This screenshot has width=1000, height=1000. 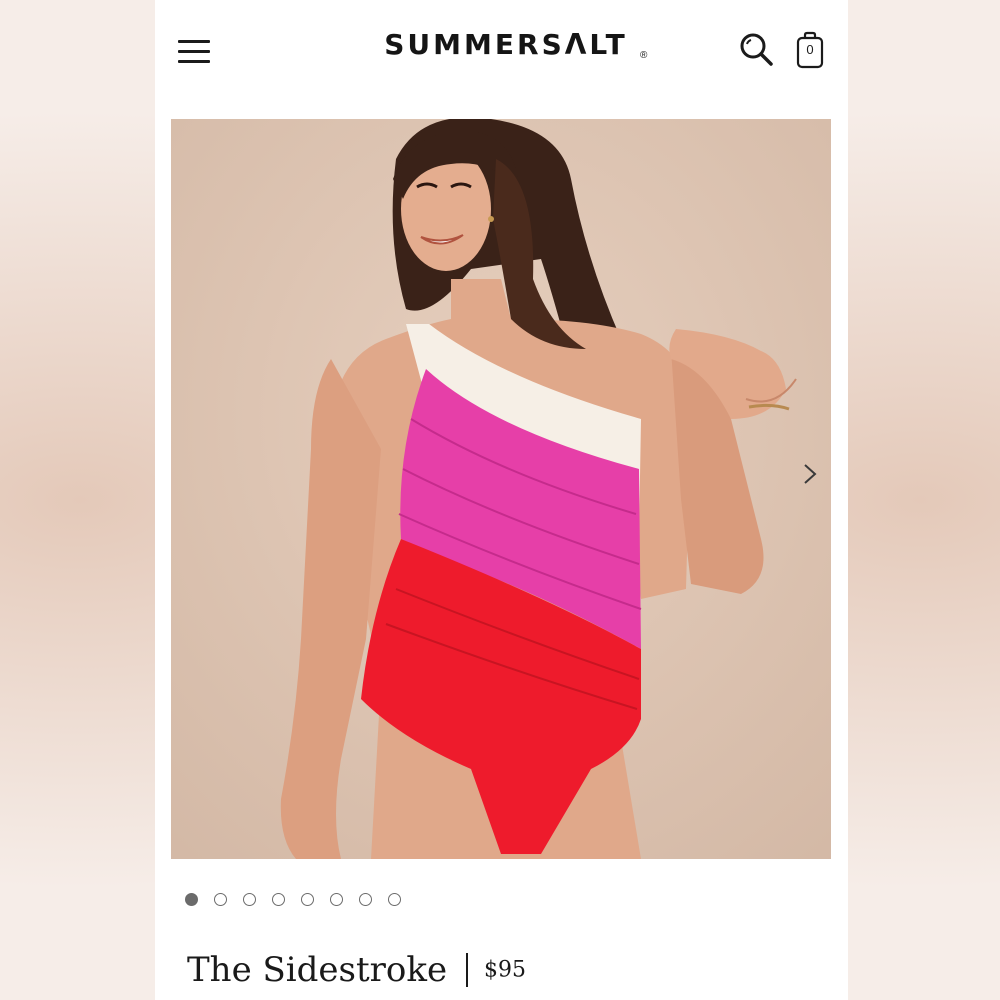 What do you see at coordinates (757, 50) in the screenshot?
I see `search-icon` at bounding box center [757, 50].